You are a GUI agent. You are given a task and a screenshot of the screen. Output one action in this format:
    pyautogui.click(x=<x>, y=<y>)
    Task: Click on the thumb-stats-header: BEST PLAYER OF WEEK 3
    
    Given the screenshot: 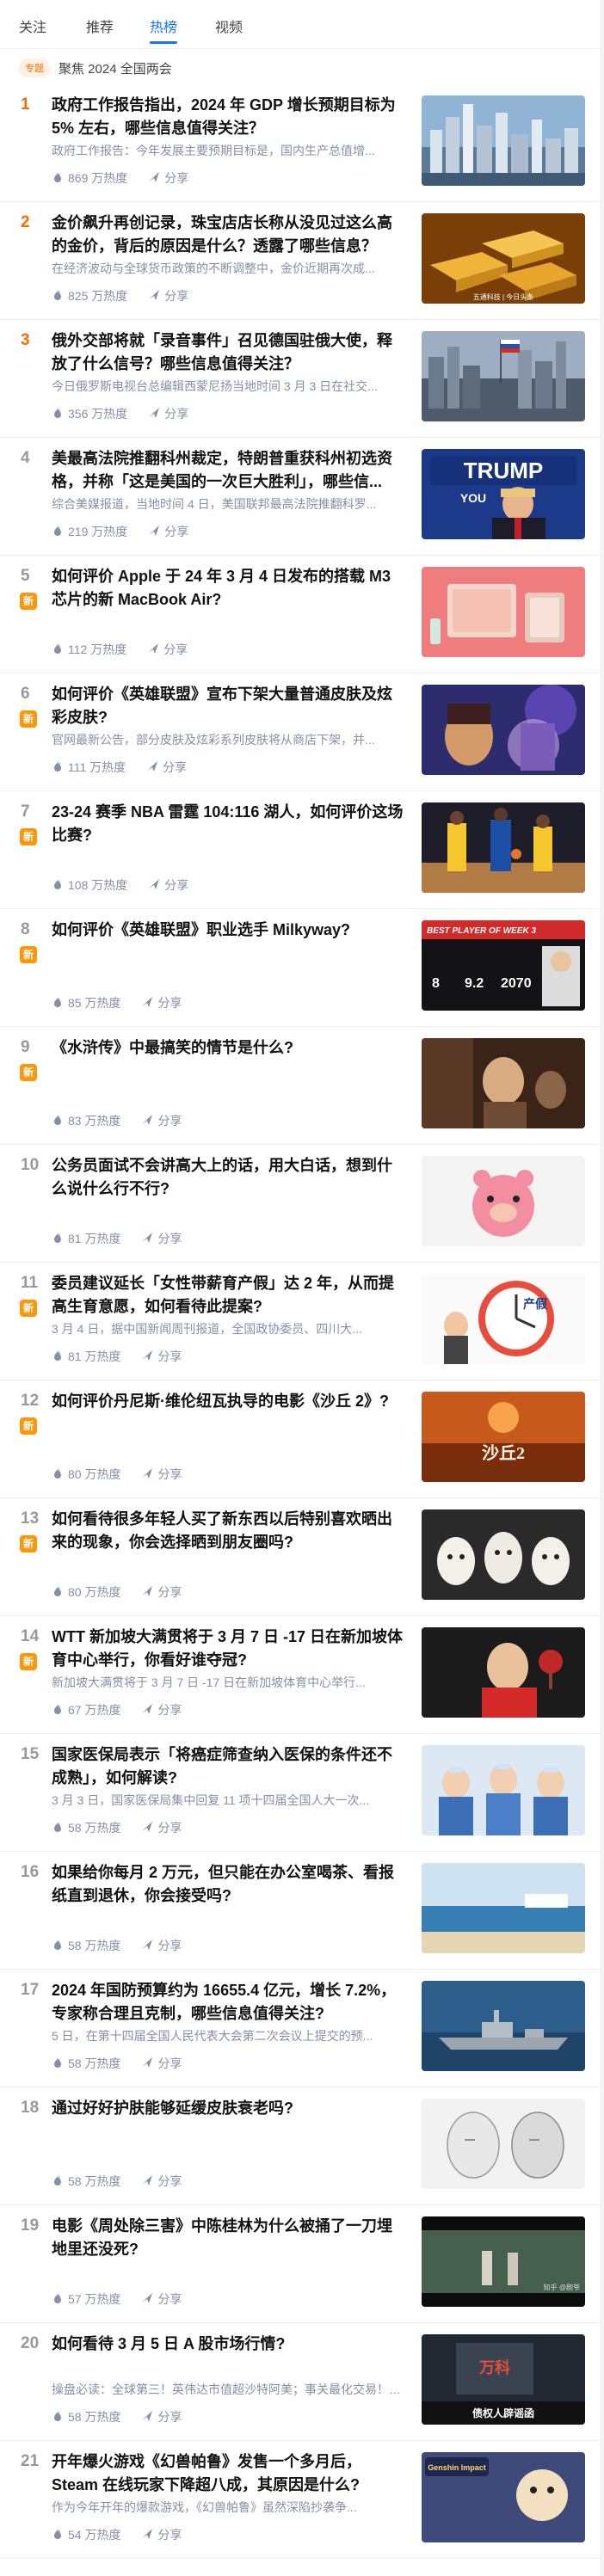 What is the action you would take?
    pyautogui.click(x=481, y=931)
    